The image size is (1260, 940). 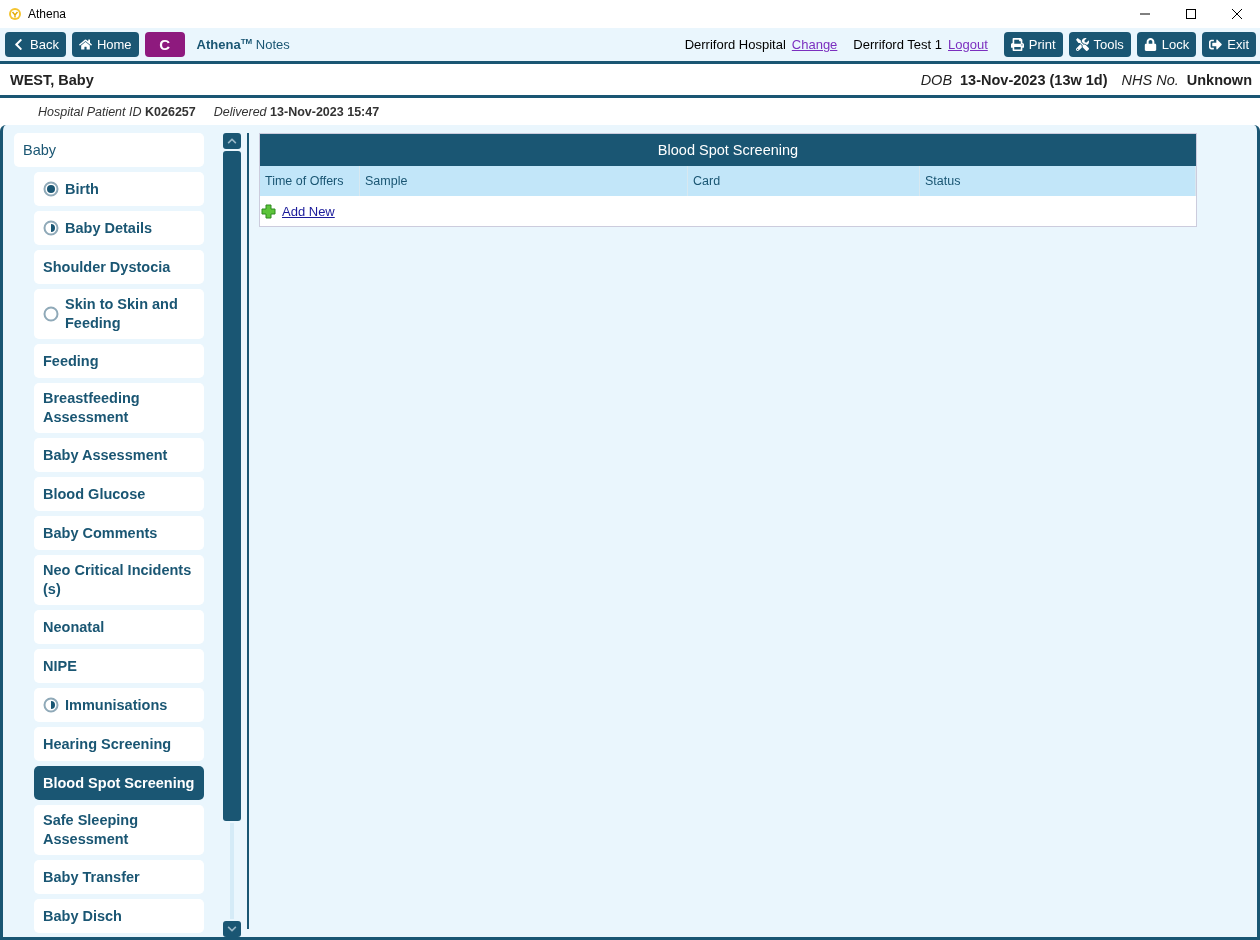 I want to click on nav-item: Shoulder Dystocia, so click(x=119, y=267).